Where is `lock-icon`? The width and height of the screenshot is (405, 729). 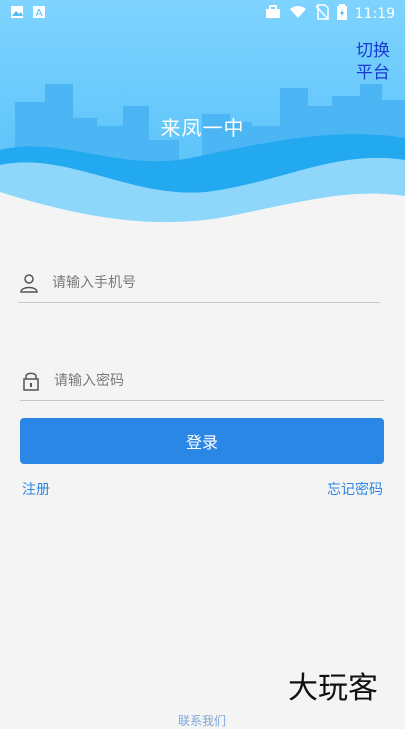
lock-icon is located at coordinates (31, 381).